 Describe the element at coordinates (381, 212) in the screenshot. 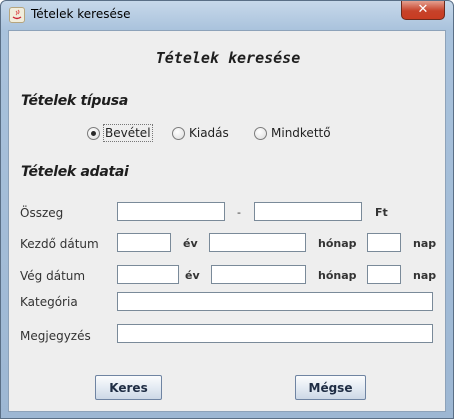

I see `amount-unit: Ft` at that location.